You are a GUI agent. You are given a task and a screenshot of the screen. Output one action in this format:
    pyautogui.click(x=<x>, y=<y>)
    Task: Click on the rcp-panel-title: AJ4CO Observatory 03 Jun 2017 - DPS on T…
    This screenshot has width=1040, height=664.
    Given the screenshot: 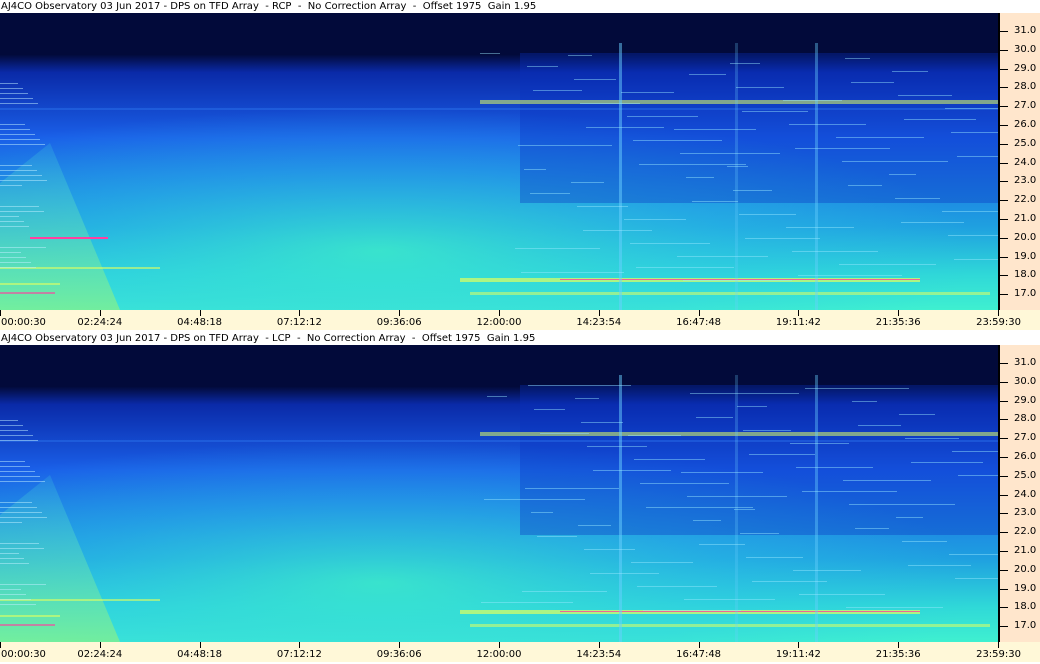 What is the action you would take?
    pyautogui.click(x=520, y=6)
    